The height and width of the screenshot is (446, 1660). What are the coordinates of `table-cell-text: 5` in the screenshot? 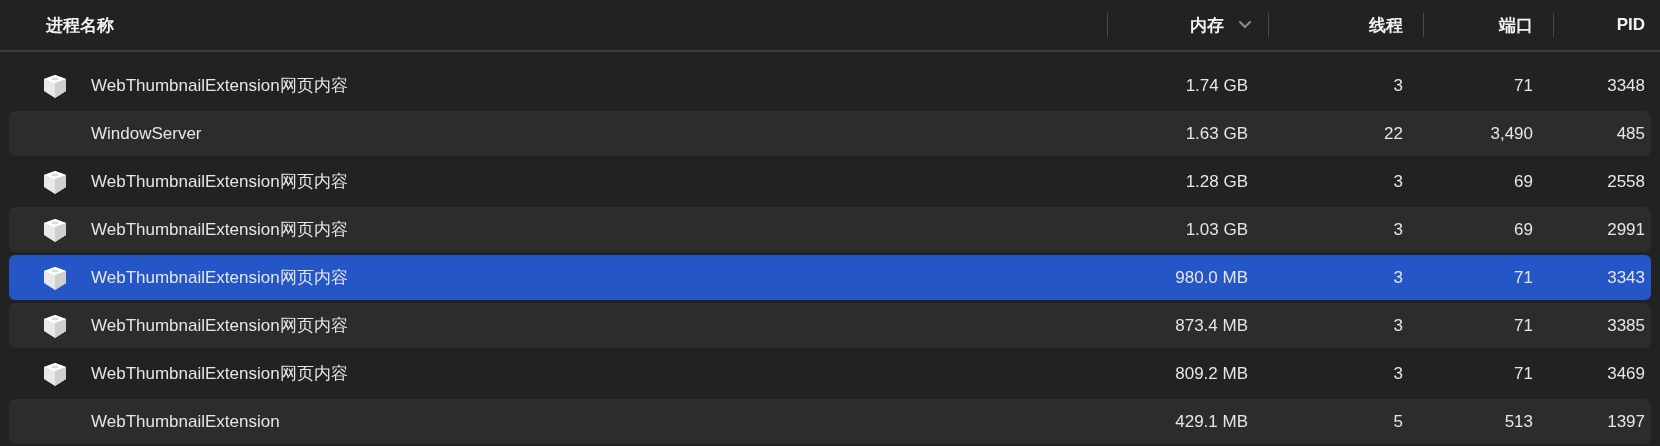 It's located at (1398, 421).